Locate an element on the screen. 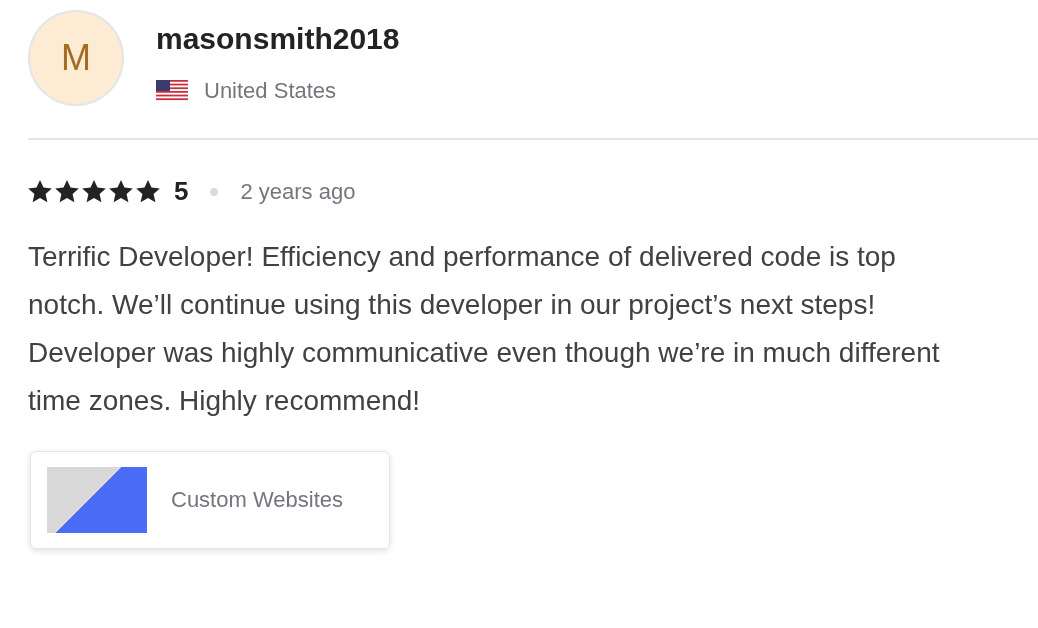  rating-value: 5 is located at coordinates (181, 191).